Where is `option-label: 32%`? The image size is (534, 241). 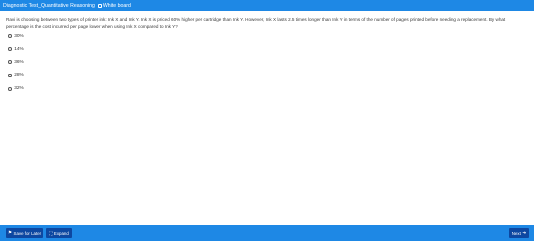
option-label: 32% is located at coordinates (19, 89).